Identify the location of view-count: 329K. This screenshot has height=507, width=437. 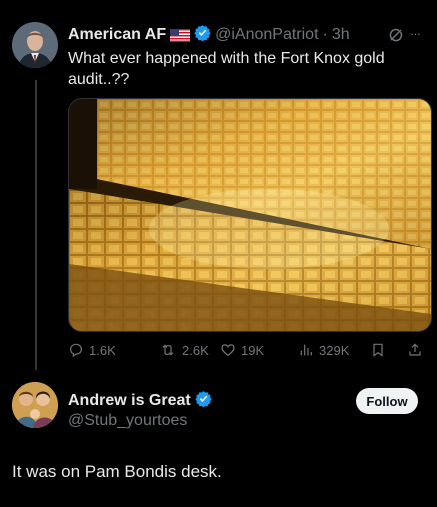
(334, 350).